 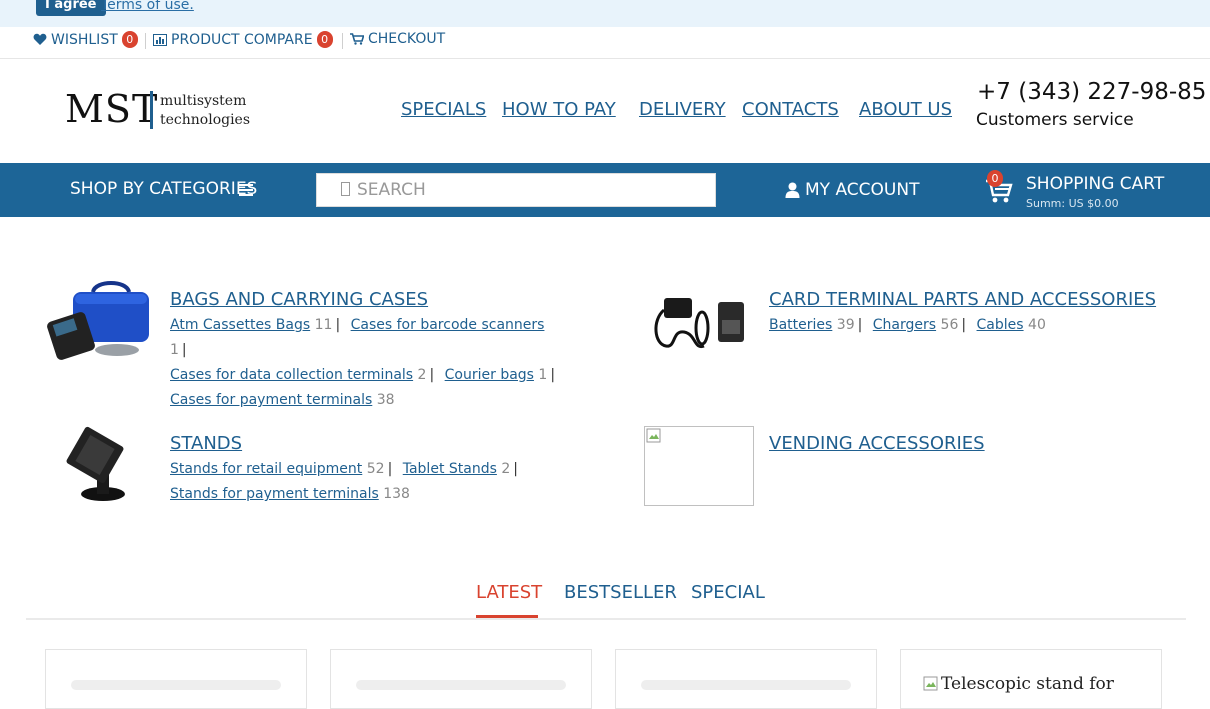 What do you see at coordinates (1092, 92) in the screenshot?
I see `phone-number: +7 (343) 227-98-85` at bounding box center [1092, 92].